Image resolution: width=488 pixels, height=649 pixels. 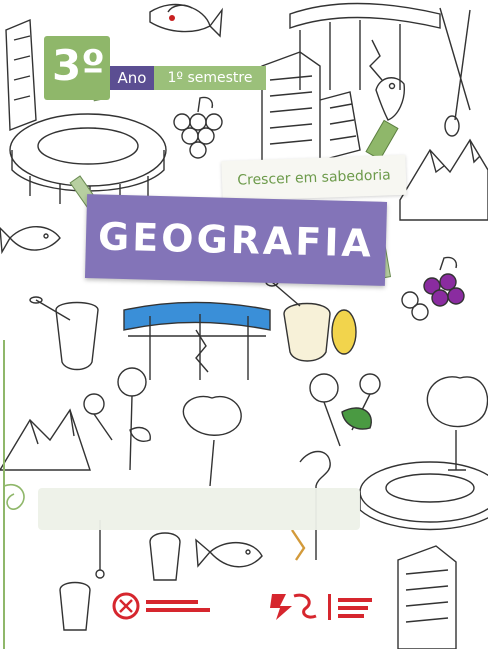 What do you see at coordinates (132, 78) in the screenshot?
I see `ano-label: Ano` at bounding box center [132, 78].